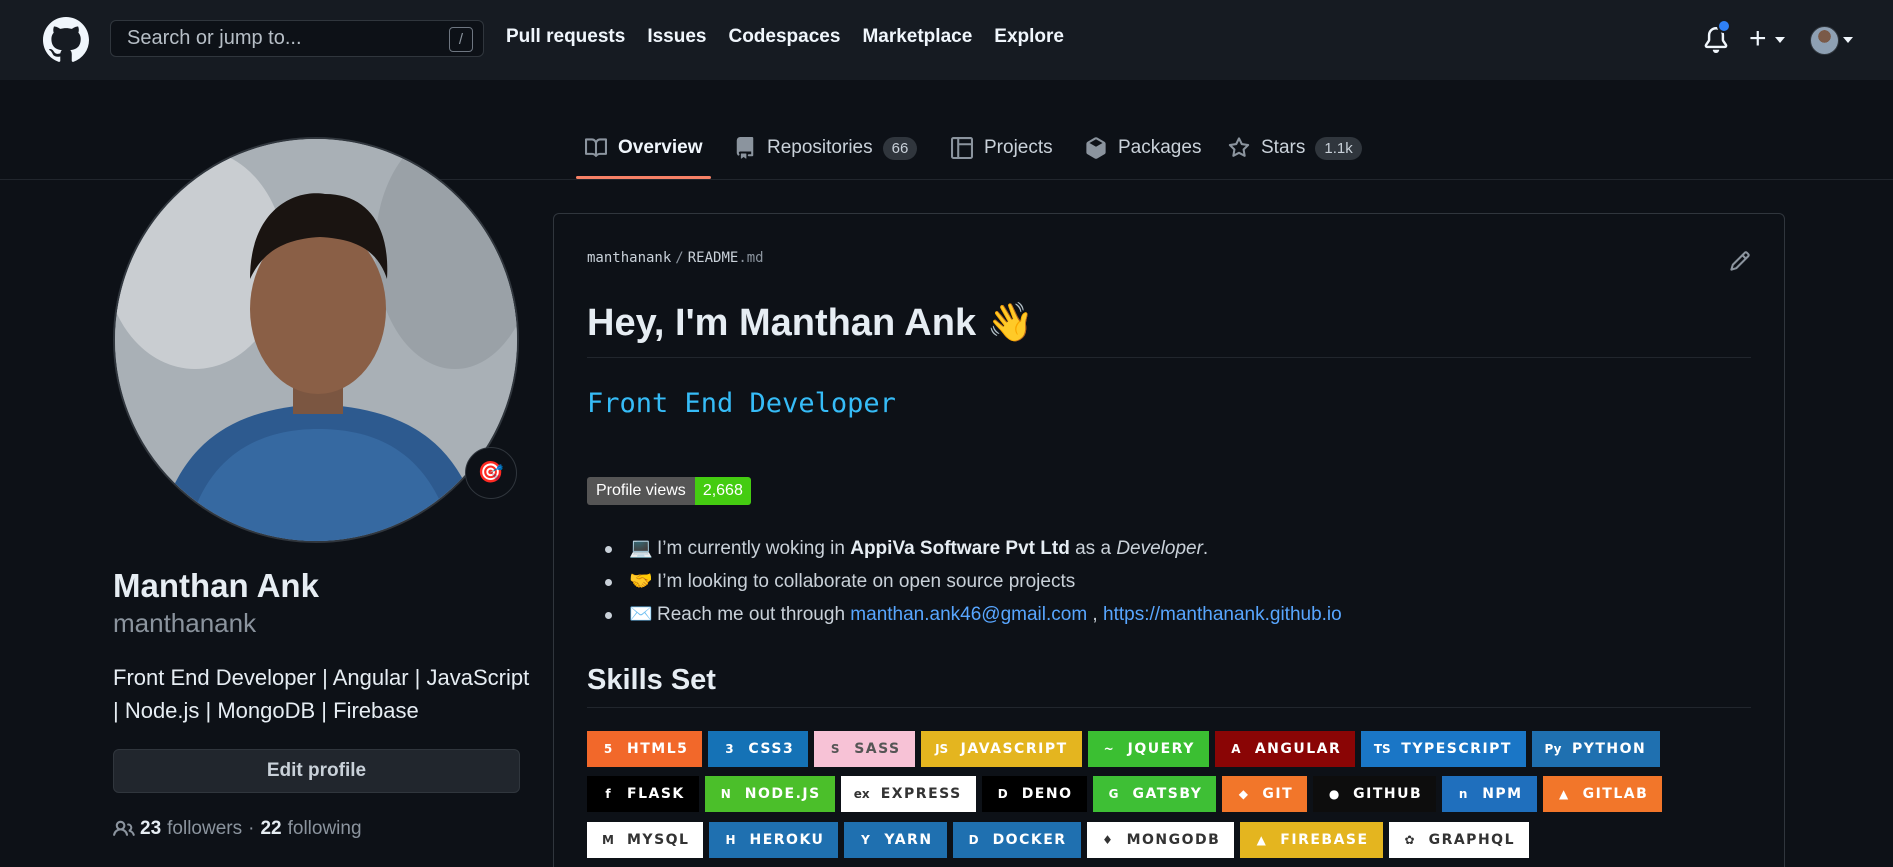  What do you see at coordinates (316, 340) in the screenshot?
I see `profile-photo` at bounding box center [316, 340].